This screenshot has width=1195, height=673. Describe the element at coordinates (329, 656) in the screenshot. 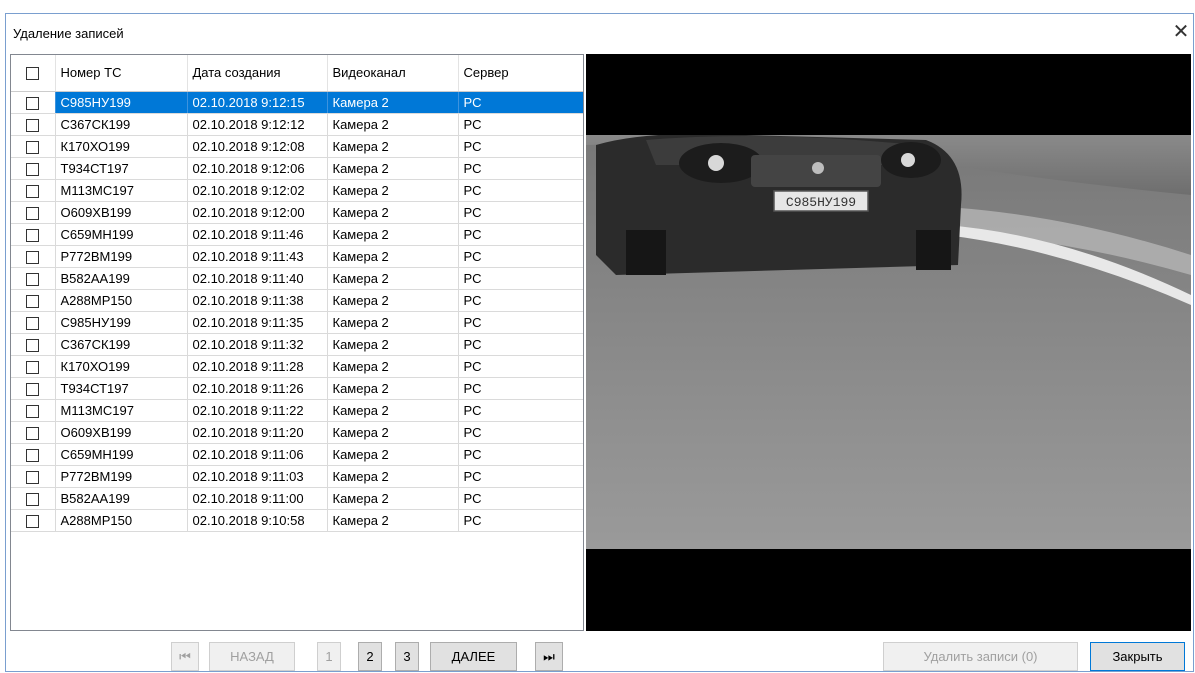

I see `page-1-button: 1` at that location.